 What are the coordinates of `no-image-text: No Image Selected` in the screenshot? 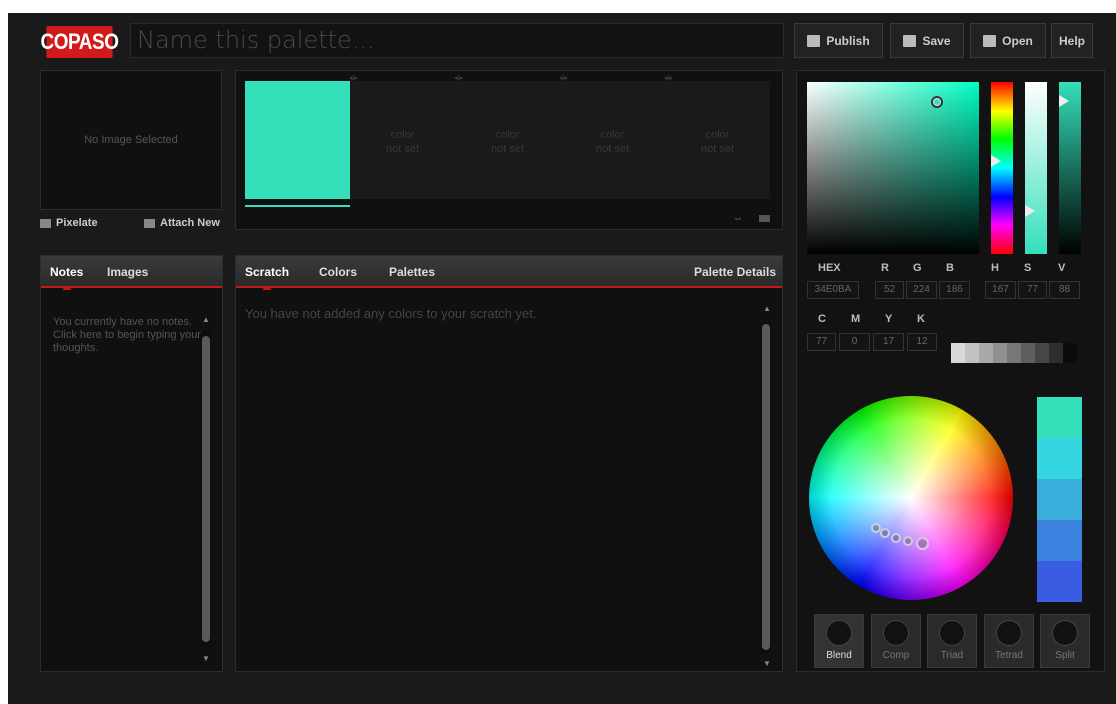 It's located at (131, 140).